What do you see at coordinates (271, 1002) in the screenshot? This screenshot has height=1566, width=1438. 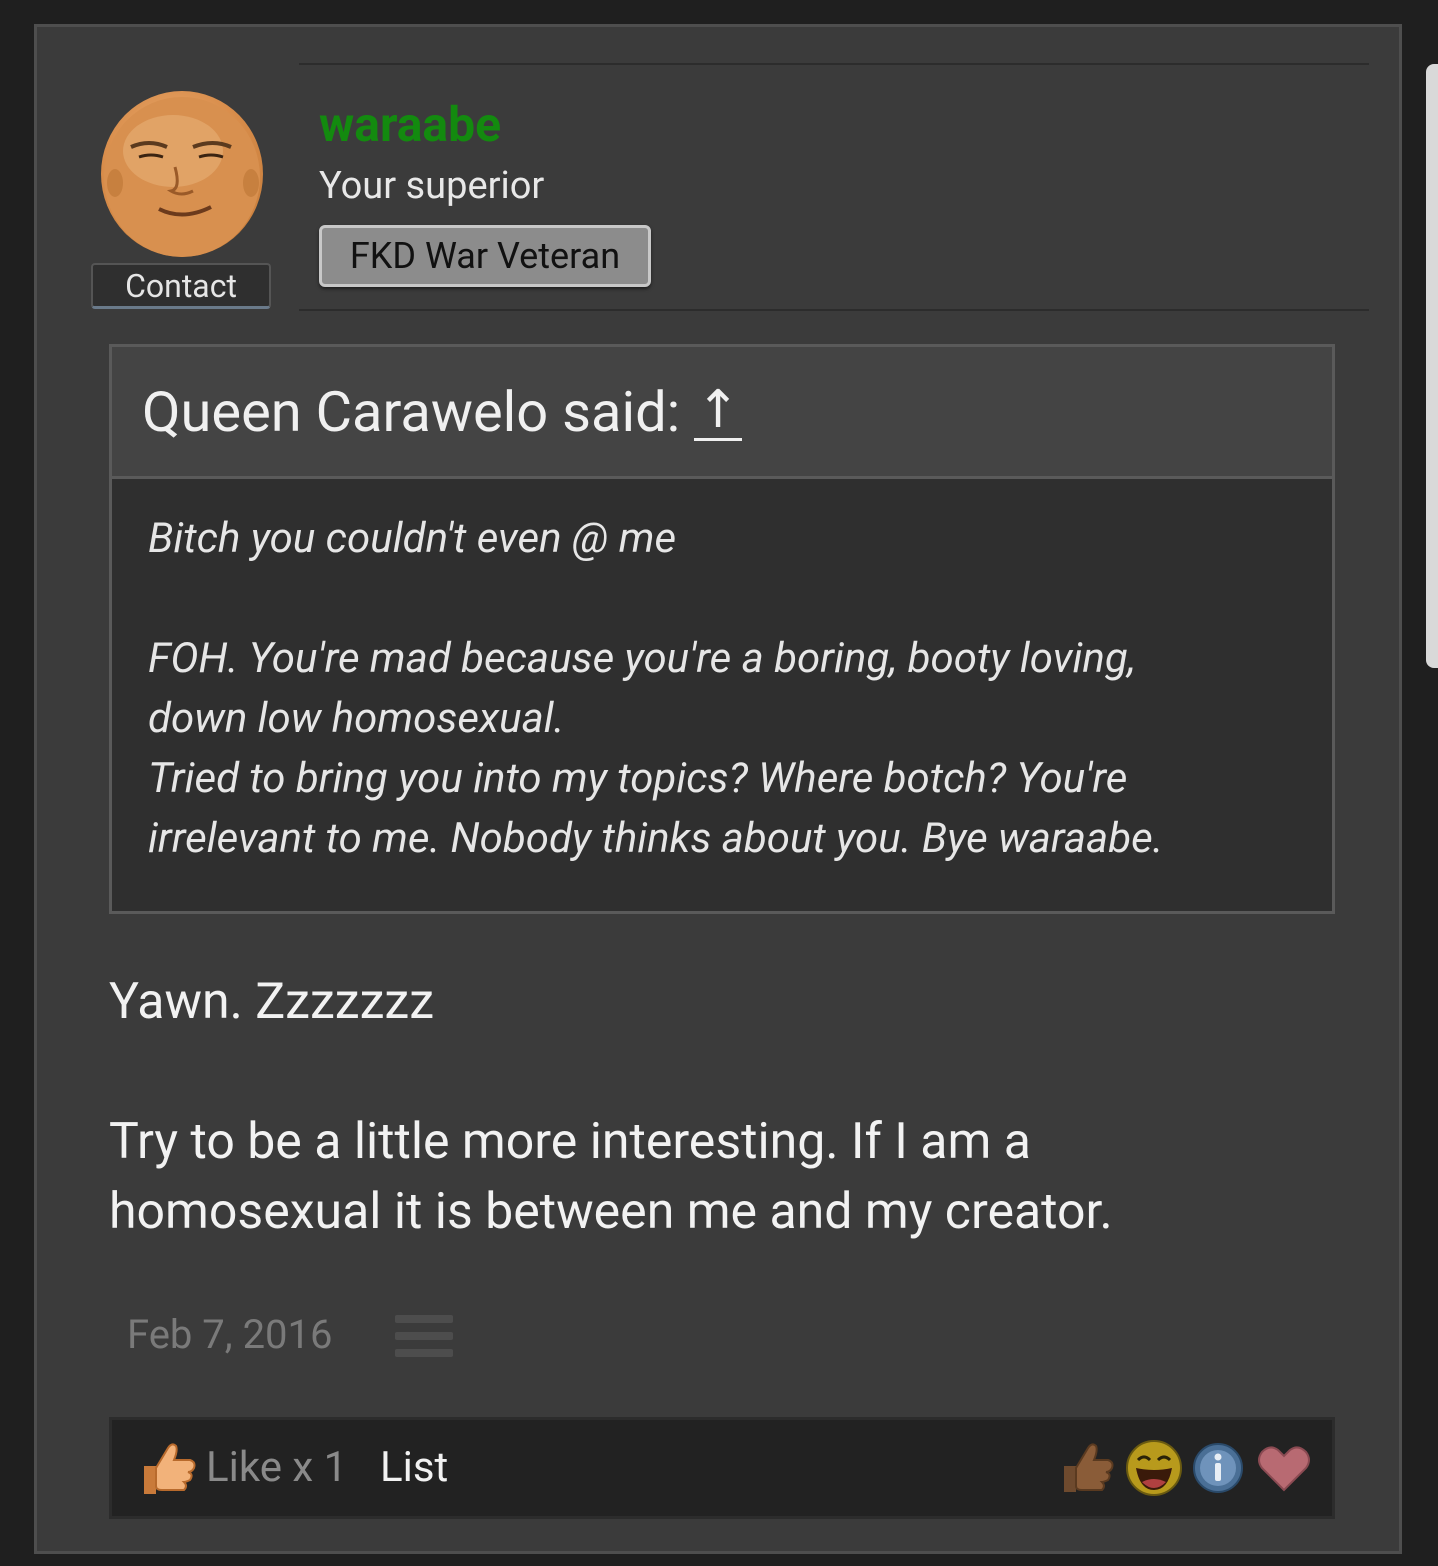 I see `message-paragraph: Yawn. Zzzzzzz` at bounding box center [271, 1002].